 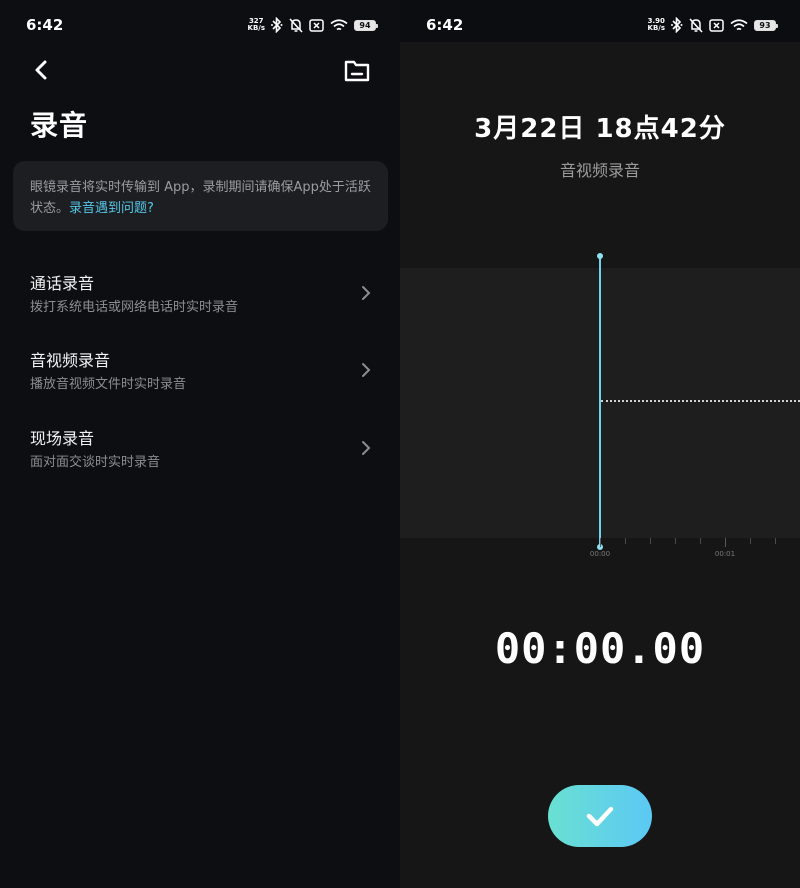 What do you see at coordinates (599, 170) in the screenshot?
I see `recording-type: 音视频录音` at bounding box center [599, 170].